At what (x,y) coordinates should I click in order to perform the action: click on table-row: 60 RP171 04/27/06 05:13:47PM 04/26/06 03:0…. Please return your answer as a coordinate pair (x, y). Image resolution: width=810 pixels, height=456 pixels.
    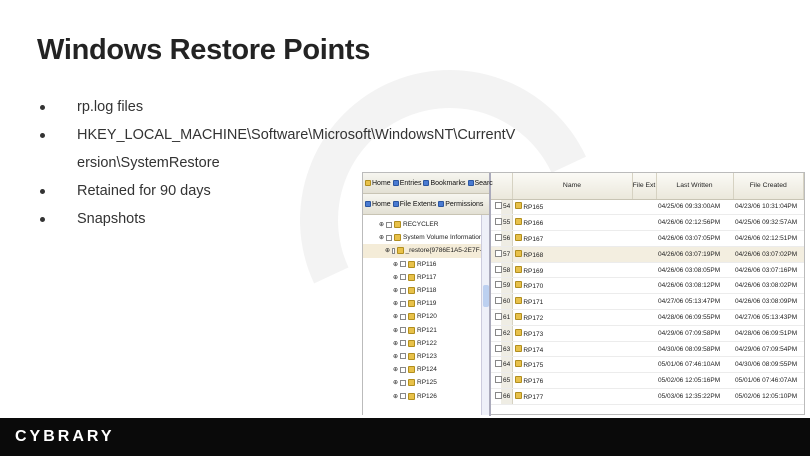
    Looking at the image, I should click on (647, 302).